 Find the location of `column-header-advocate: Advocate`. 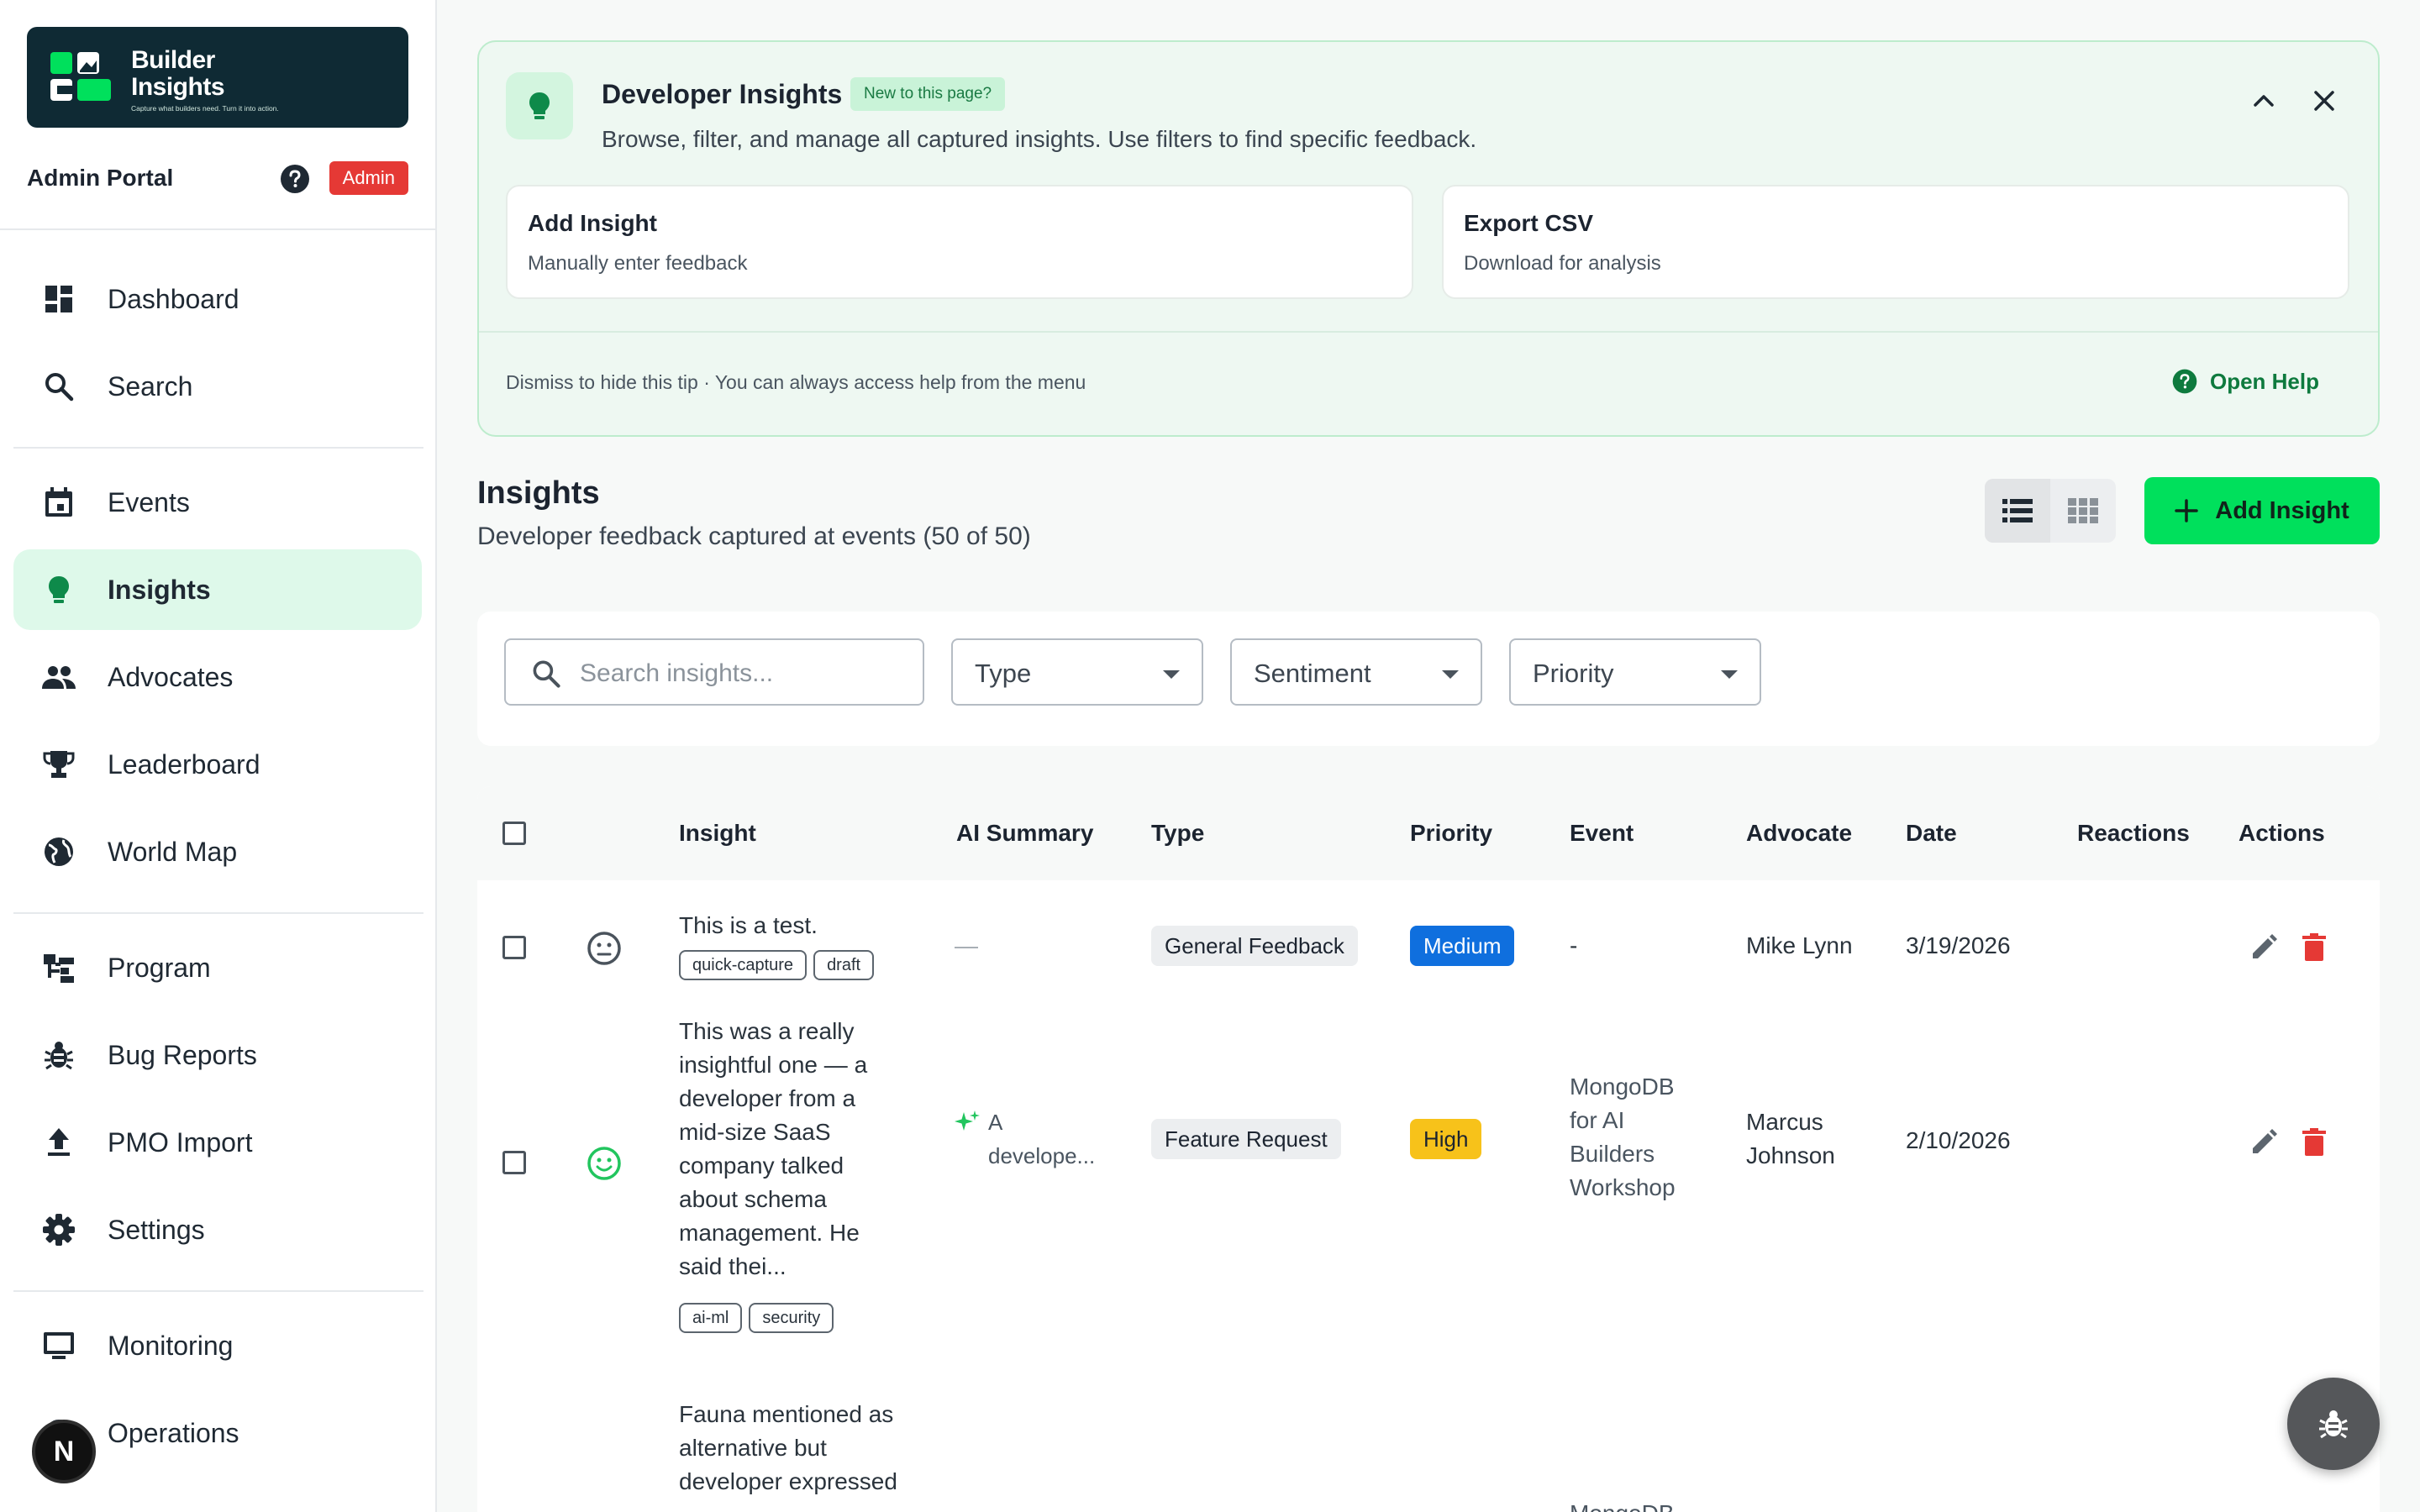

column-header-advocate: Advocate is located at coordinates (1799, 833).